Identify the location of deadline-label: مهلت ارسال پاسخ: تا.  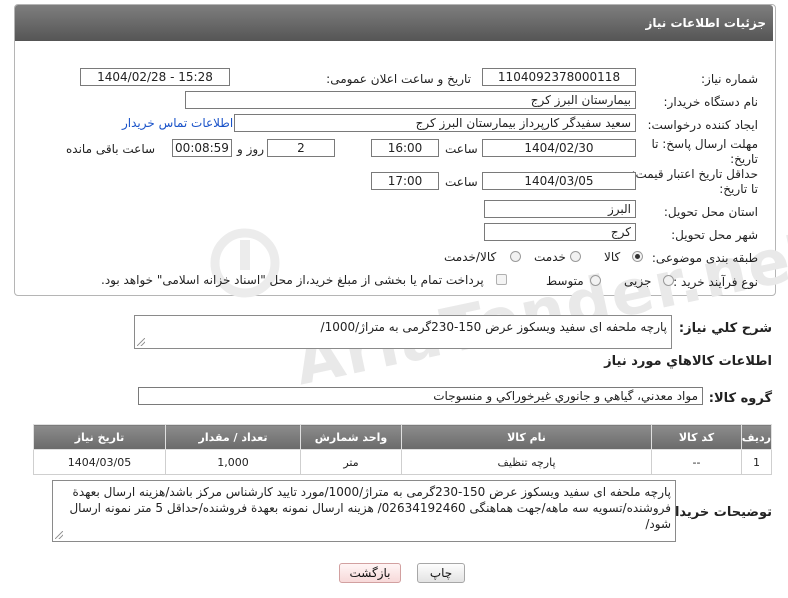
(704, 144).